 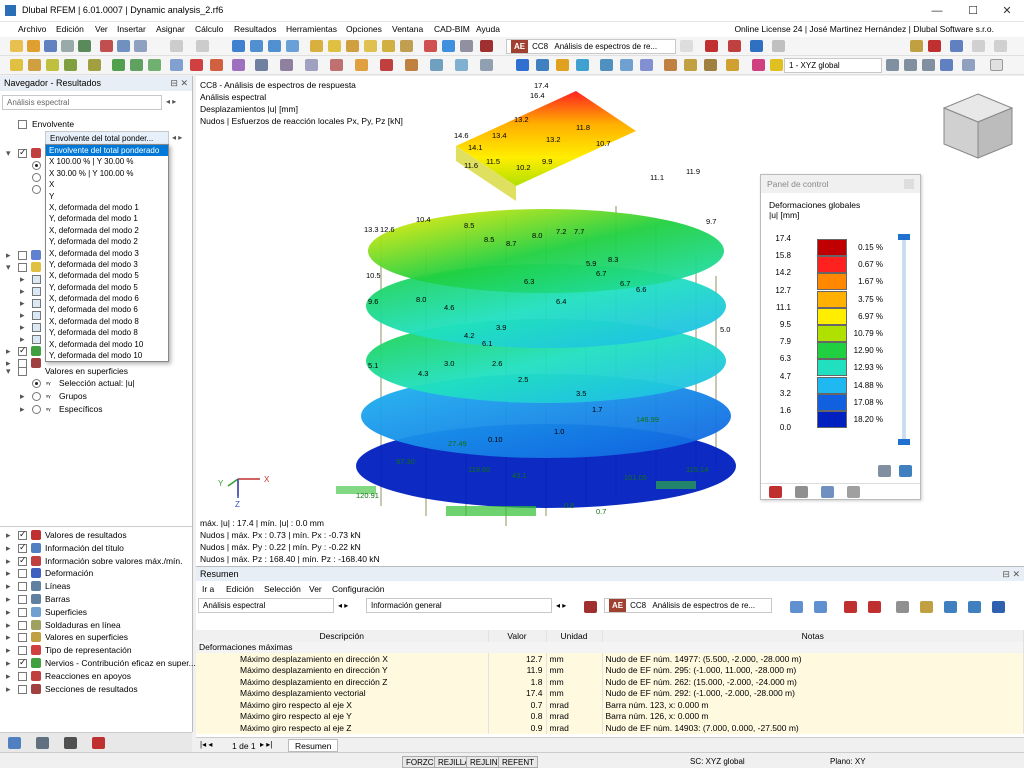 What do you see at coordinates (8, 267) in the screenshot?
I see `collapse-icon-2: ▾` at bounding box center [8, 267].